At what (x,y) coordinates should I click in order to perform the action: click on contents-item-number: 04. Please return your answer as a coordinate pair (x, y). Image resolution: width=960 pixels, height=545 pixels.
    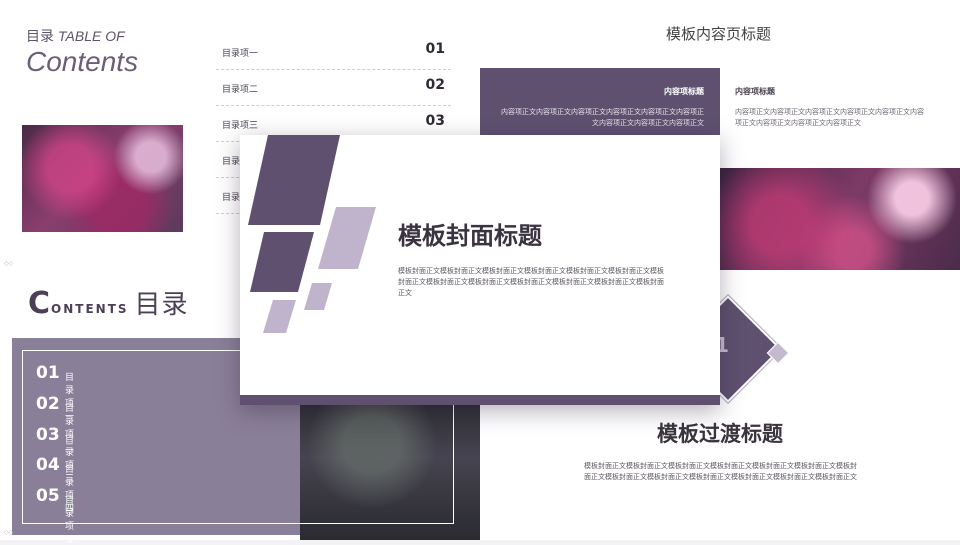
    Looking at the image, I should click on (48, 465).